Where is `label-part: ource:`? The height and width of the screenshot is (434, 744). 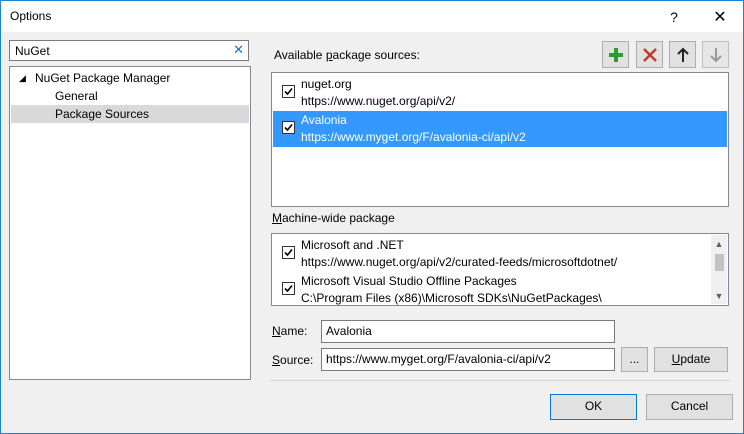
label-part: ource: is located at coordinates (297, 360).